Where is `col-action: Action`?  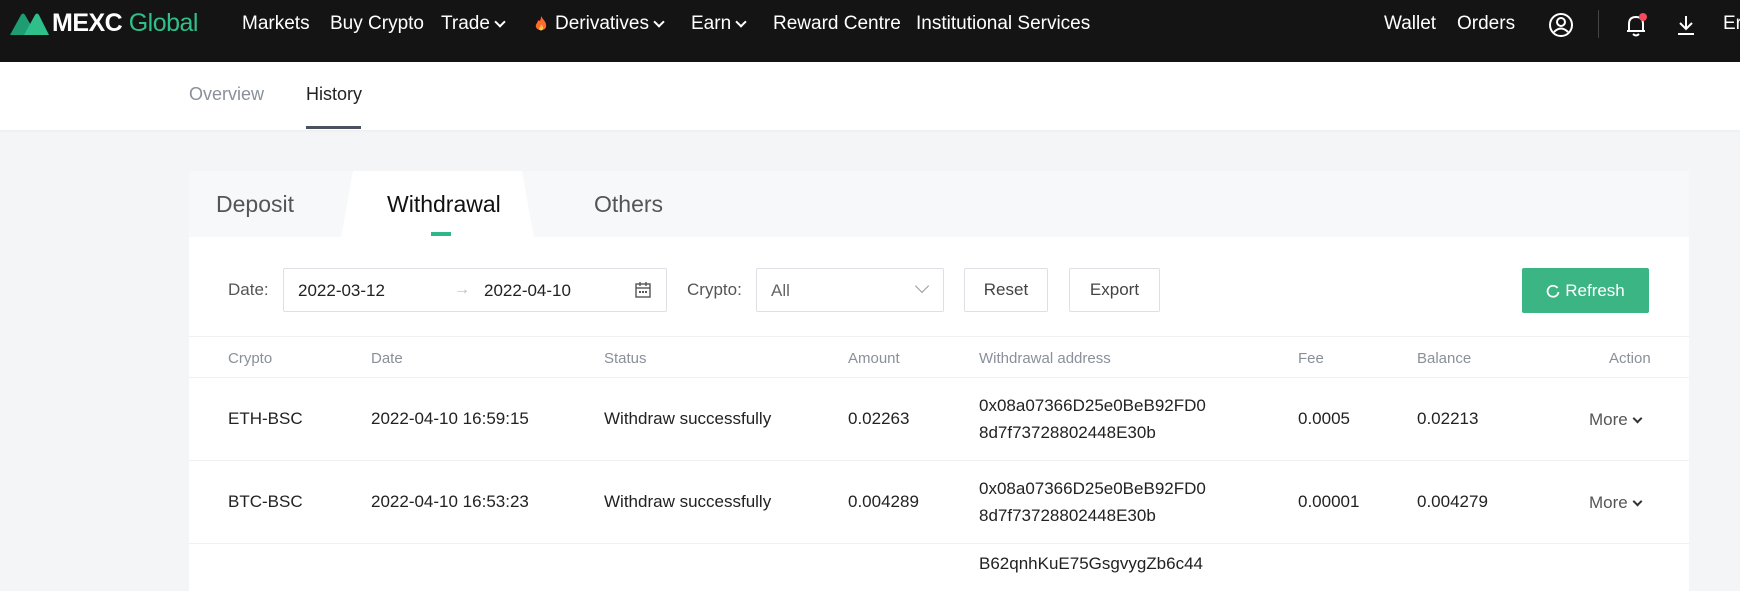
col-action: Action is located at coordinates (1630, 358).